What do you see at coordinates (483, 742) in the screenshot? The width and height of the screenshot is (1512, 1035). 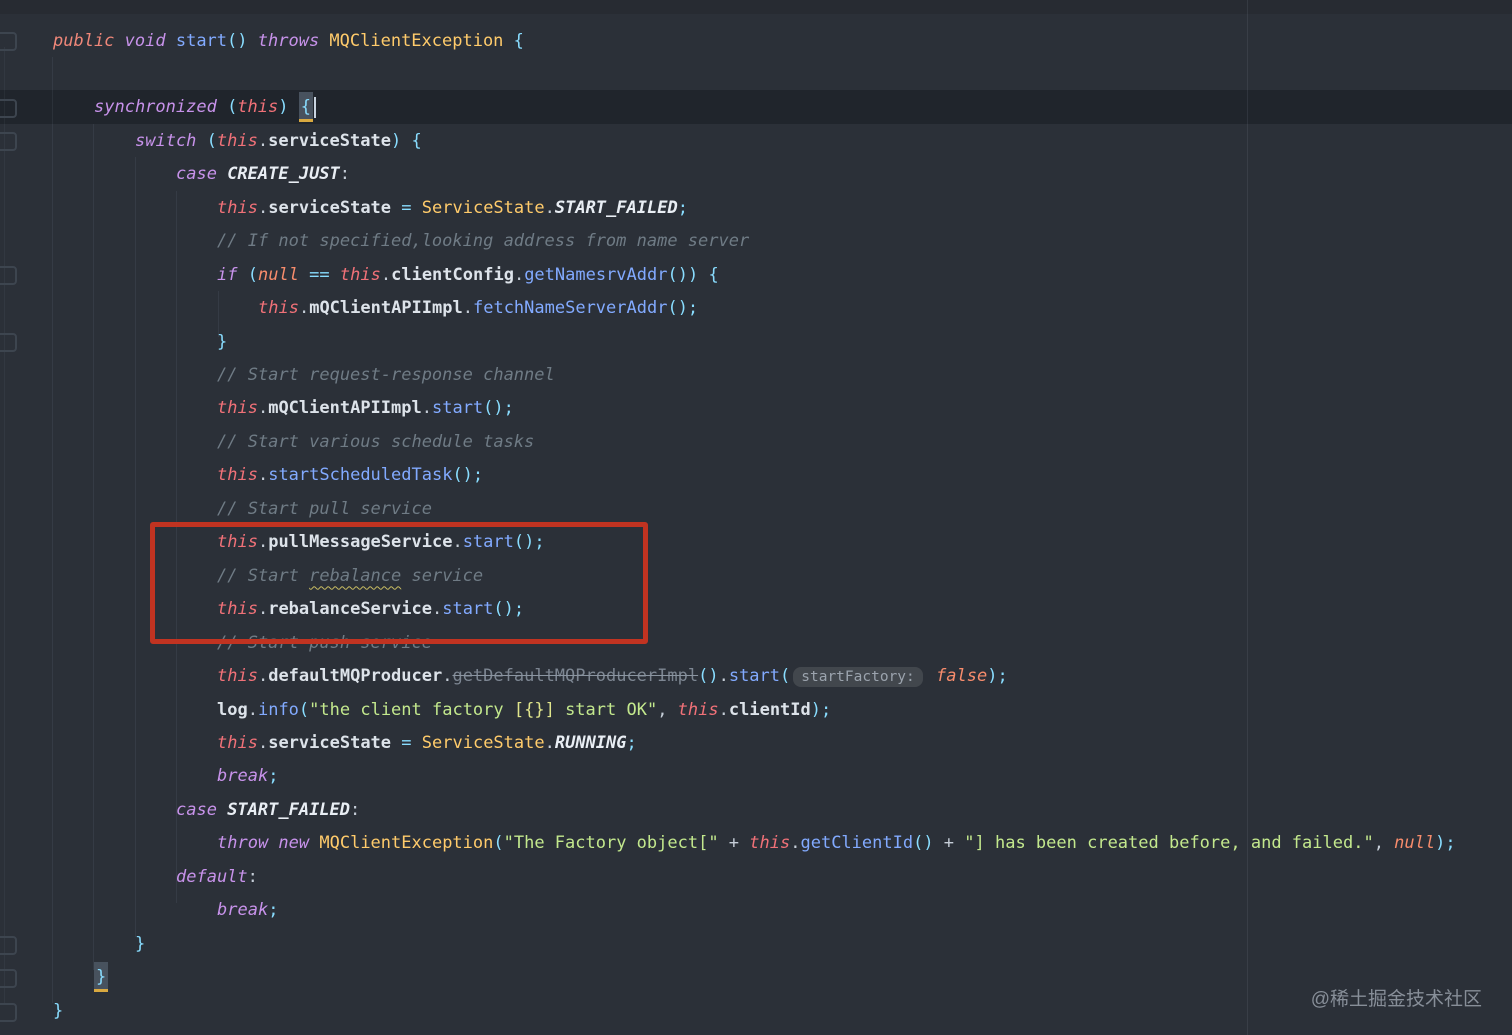 I see `code-token: ServiceState` at bounding box center [483, 742].